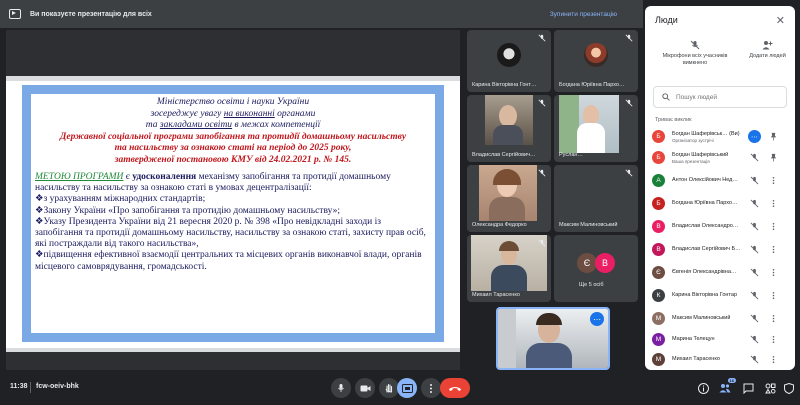 The height and width of the screenshot is (405, 800). What do you see at coordinates (720, 360) in the screenshot?
I see `participant-row: М Михаил Тарасенко` at bounding box center [720, 360].